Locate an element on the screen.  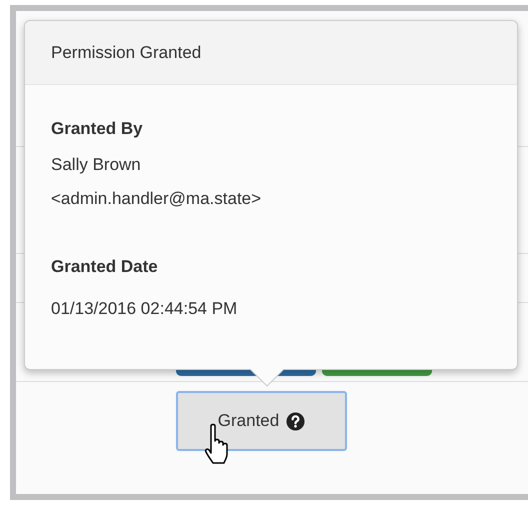
field-label: Granted By is located at coordinates (97, 129).